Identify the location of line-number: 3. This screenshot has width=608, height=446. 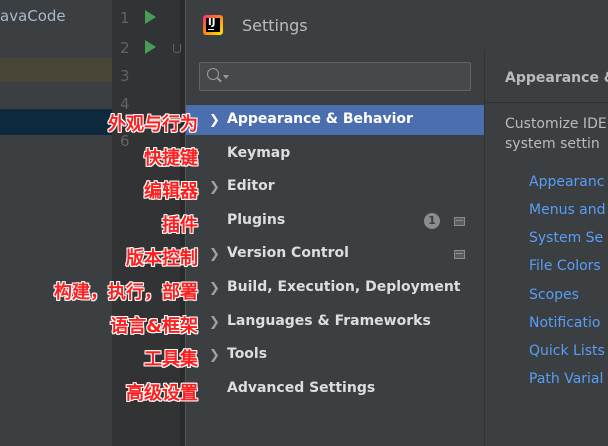
(125, 76).